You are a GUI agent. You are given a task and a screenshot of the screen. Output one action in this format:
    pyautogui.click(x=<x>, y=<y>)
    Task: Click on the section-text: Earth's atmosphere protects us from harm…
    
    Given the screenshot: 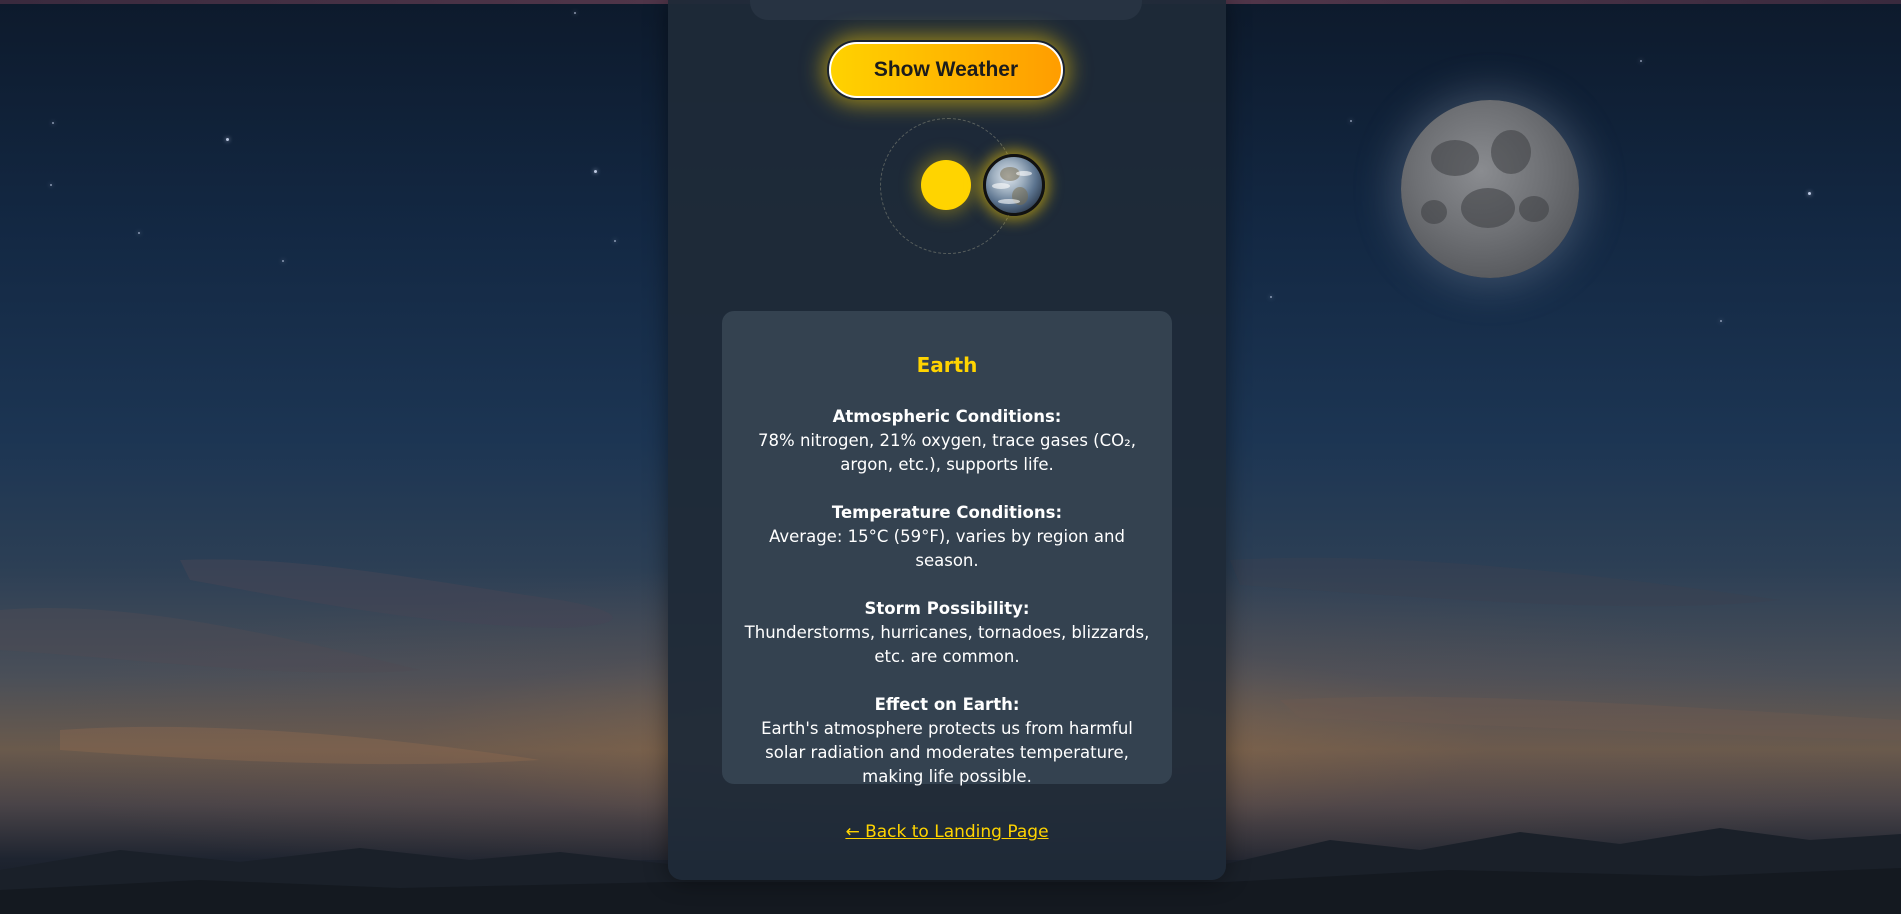 What is the action you would take?
    pyautogui.click(x=947, y=752)
    